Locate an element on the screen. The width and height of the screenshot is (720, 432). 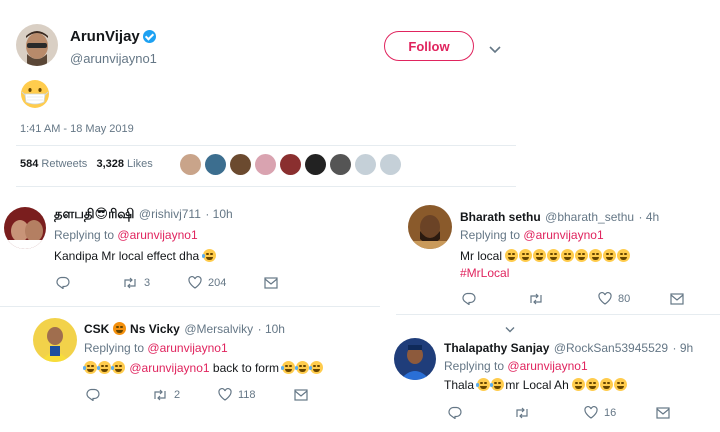
reply-author-handle: @RockSan53945529 is located at coordinates (611, 348).